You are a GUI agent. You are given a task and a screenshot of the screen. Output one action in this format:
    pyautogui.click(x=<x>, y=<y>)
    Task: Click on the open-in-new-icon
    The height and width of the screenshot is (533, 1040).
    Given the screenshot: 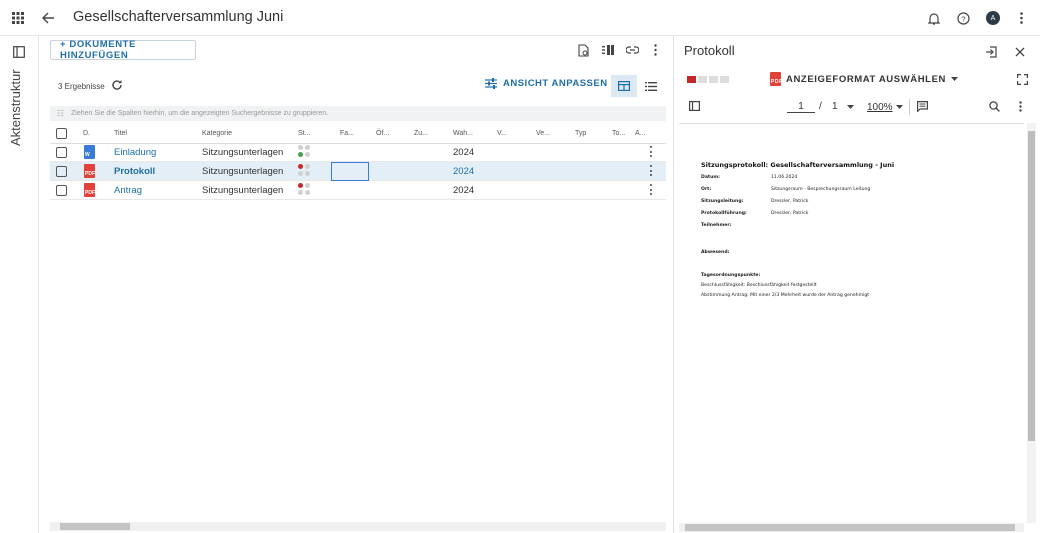 What is the action you would take?
    pyautogui.click(x=991, y=52)
    